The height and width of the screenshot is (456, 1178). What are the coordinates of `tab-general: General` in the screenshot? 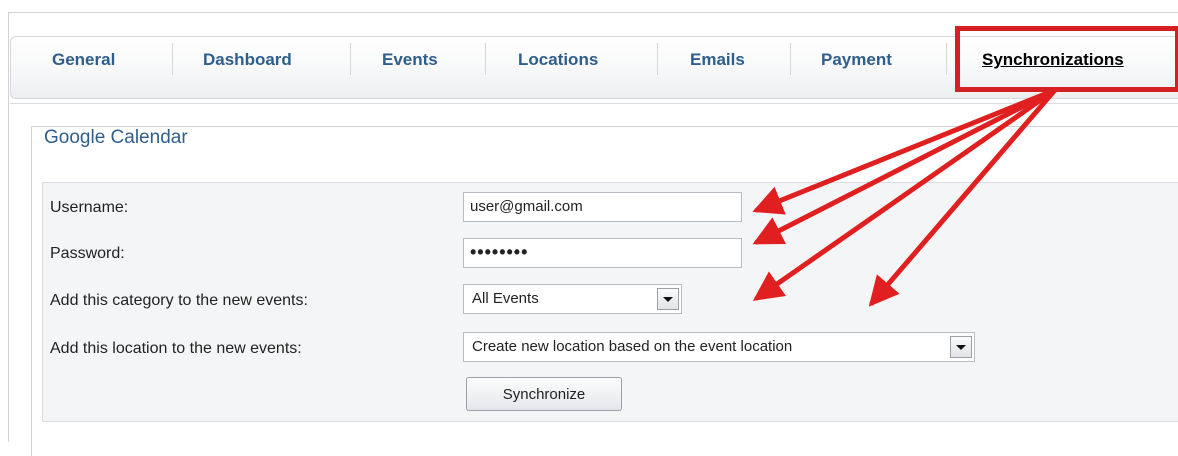 It's located at (83, 60).